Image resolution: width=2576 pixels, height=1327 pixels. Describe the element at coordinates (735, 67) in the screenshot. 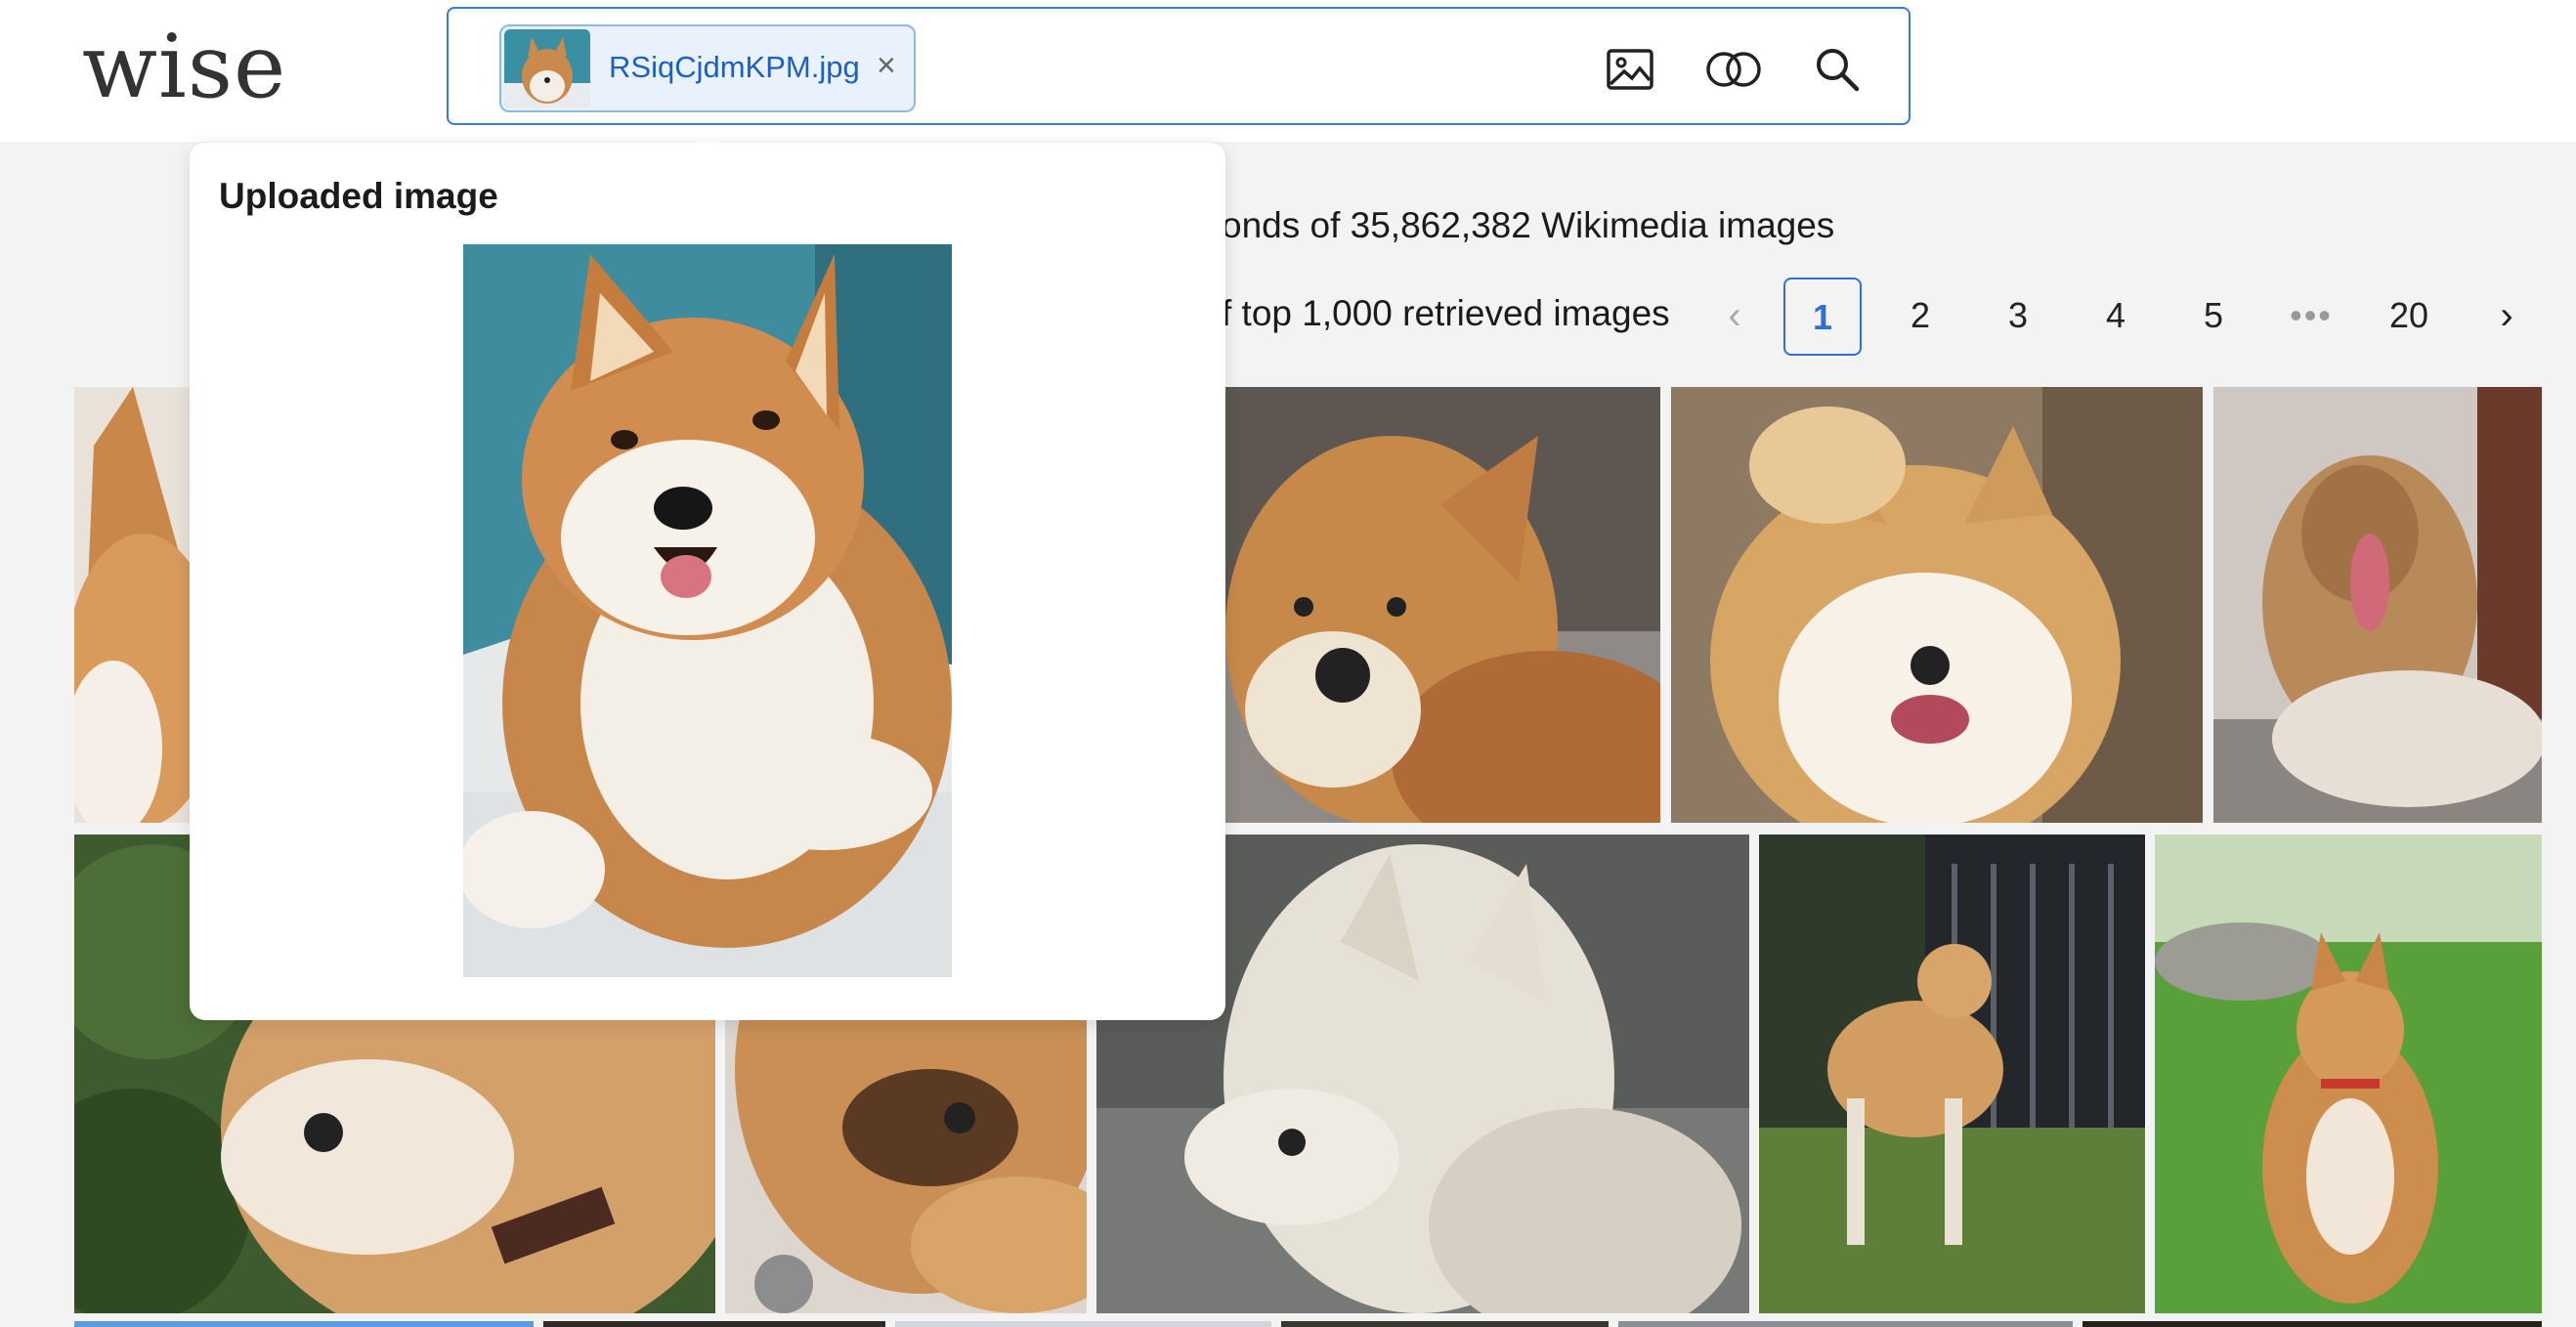

I see `uploaded-file-name: RSiqCjdmKPM.jpg` at that location.